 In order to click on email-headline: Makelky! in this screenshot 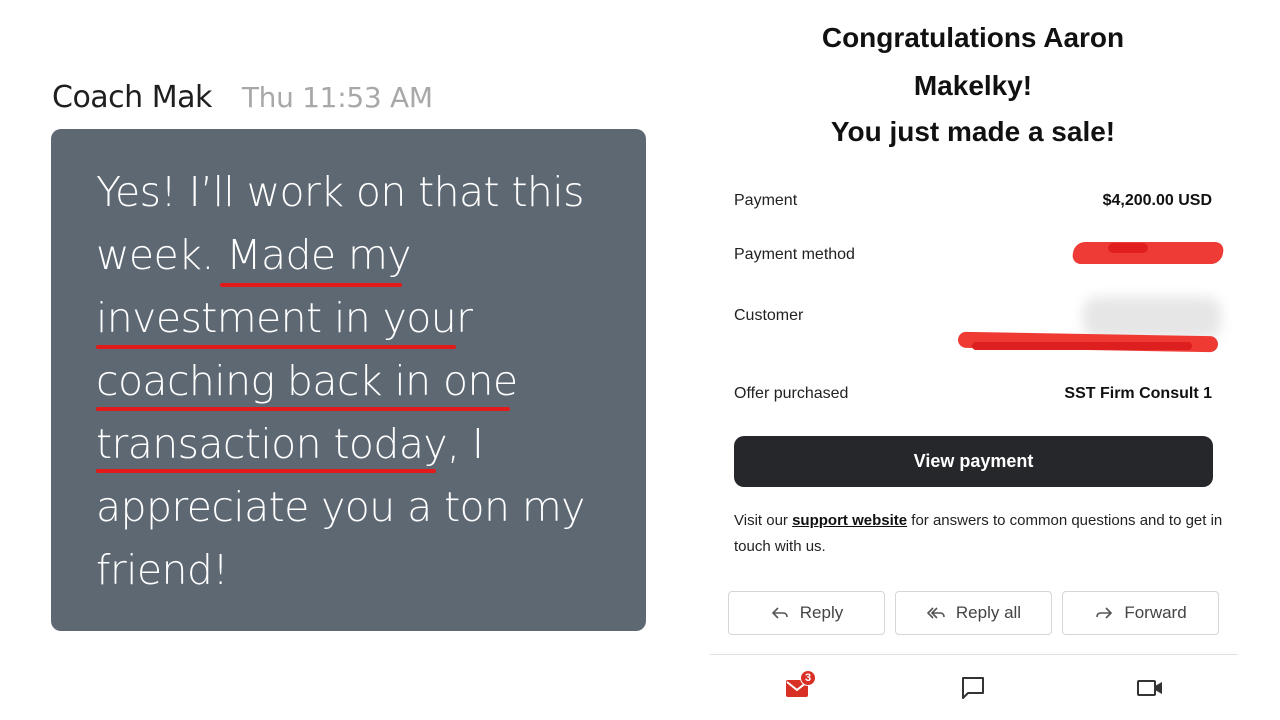, I will do `click(973, 85)`.